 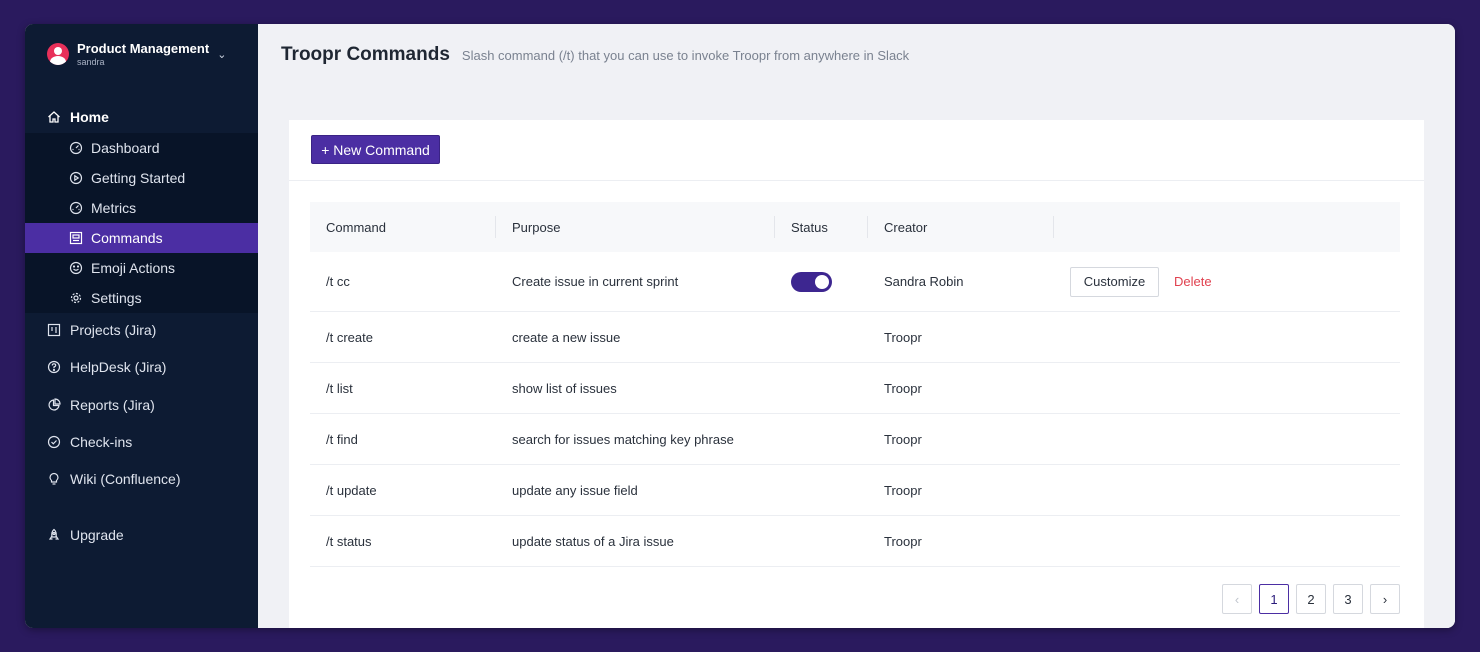 I want to click on command-icon, so click(x=76, y=238).